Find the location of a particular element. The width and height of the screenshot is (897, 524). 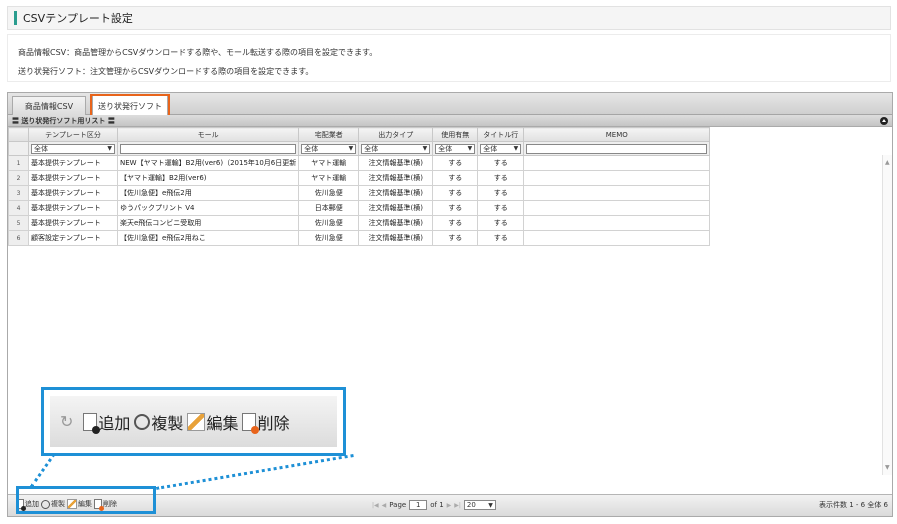

use-filter-select: 全体 ▼ is located at coordinates (455, 148).